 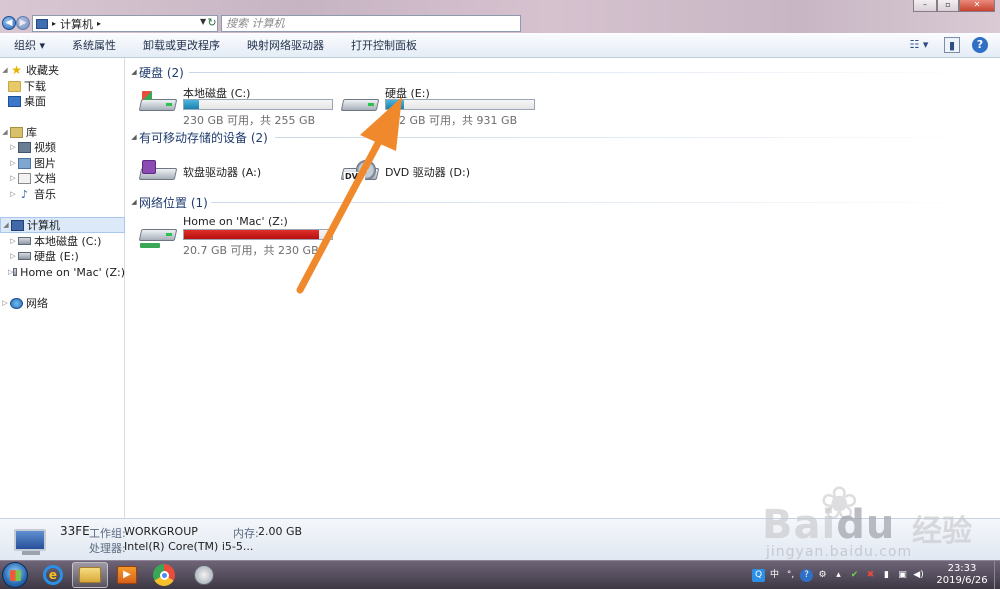 I want to click on dvd-drive-icon: DVD, so click(x=360, y=171).